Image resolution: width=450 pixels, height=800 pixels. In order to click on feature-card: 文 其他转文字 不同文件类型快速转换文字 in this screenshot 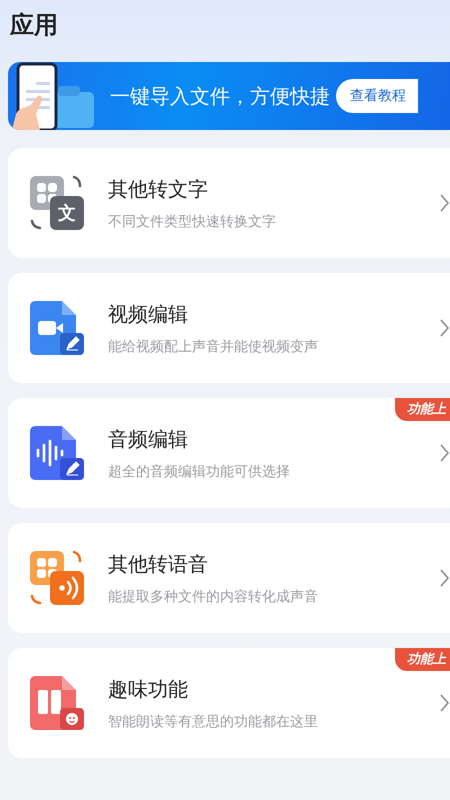, I will do `click(229, 203)`.